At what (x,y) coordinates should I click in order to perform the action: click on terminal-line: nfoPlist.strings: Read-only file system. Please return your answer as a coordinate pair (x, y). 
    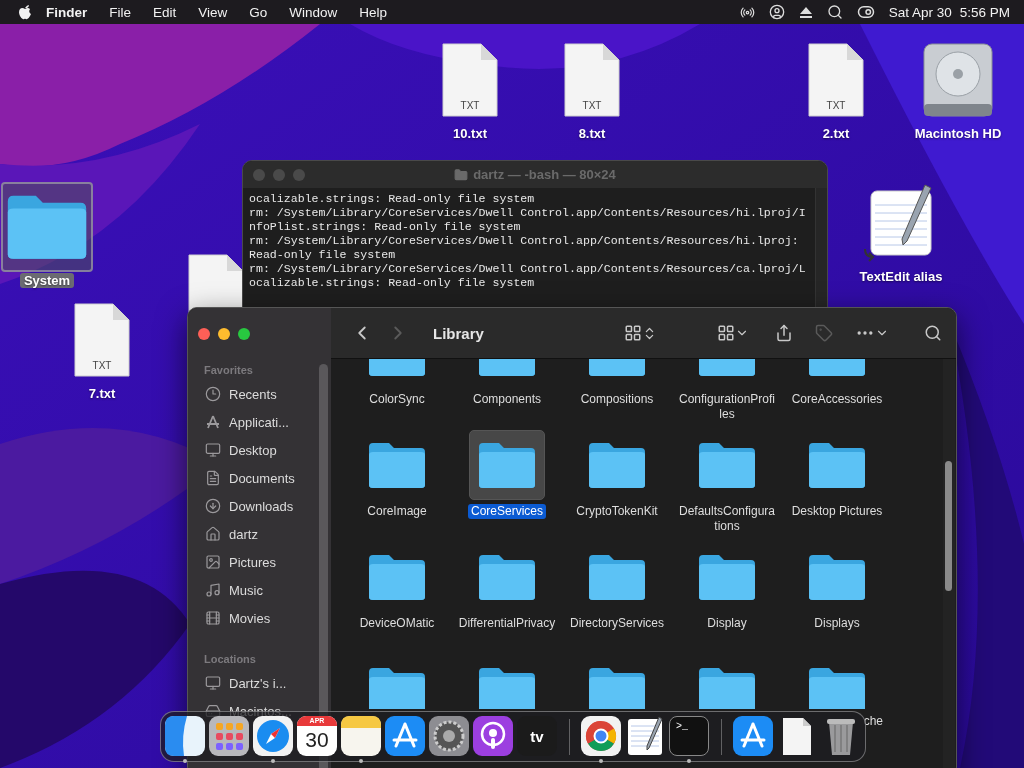
    Looking at the image, I should click on (385, 227).